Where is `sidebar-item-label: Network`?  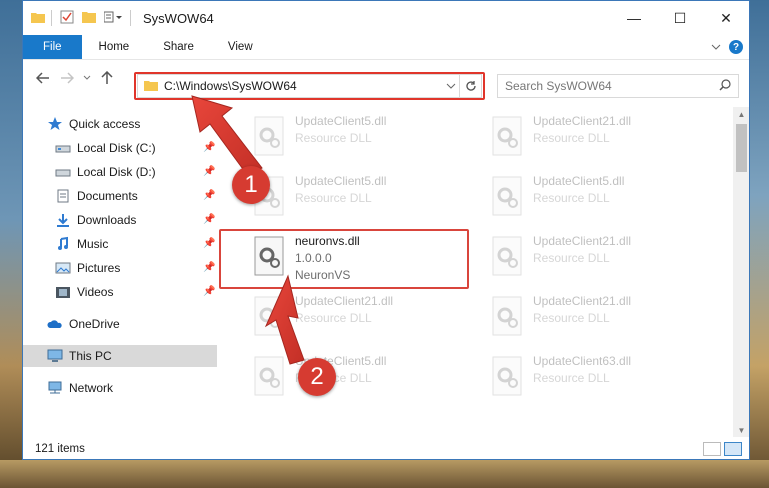 sidebar-item-label: Network is located at coordinates (91, 388).